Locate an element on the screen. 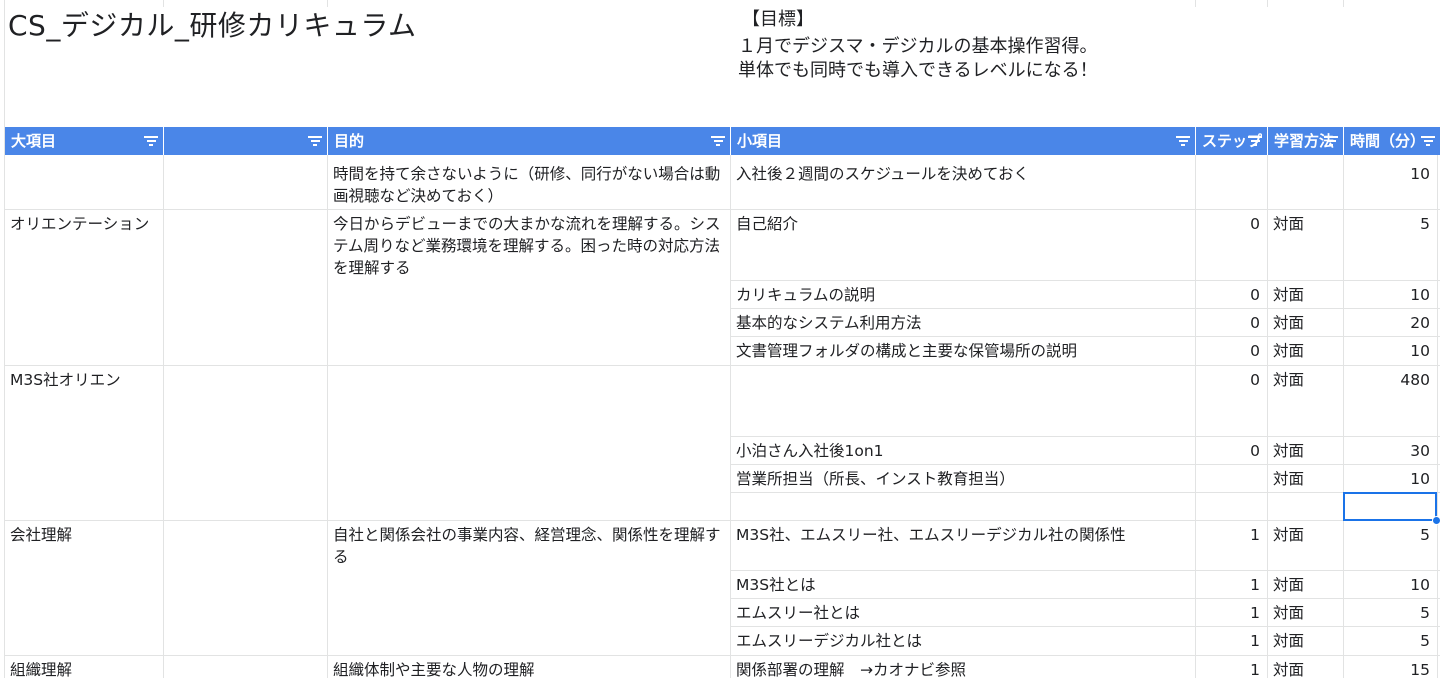 This screenshot has width=1440, height=678. item-cell: 小泊さん入社後1on1 is located at coordinates (963, 450).